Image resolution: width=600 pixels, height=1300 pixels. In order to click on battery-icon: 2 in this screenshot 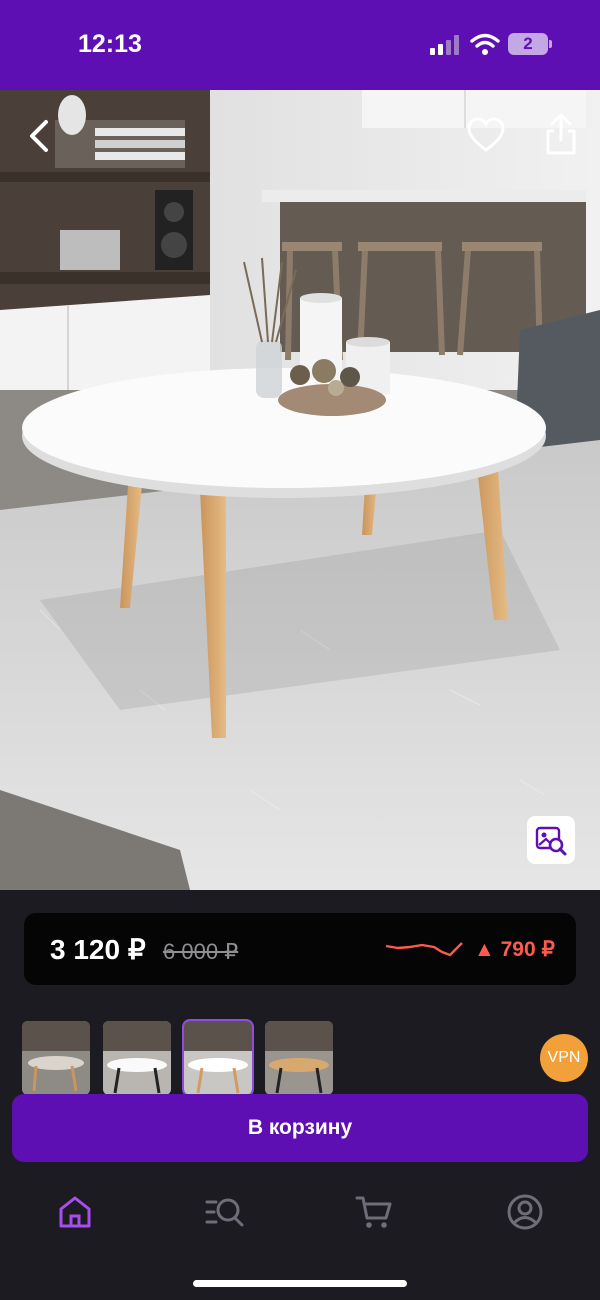, I will do `click(528, 44)`.